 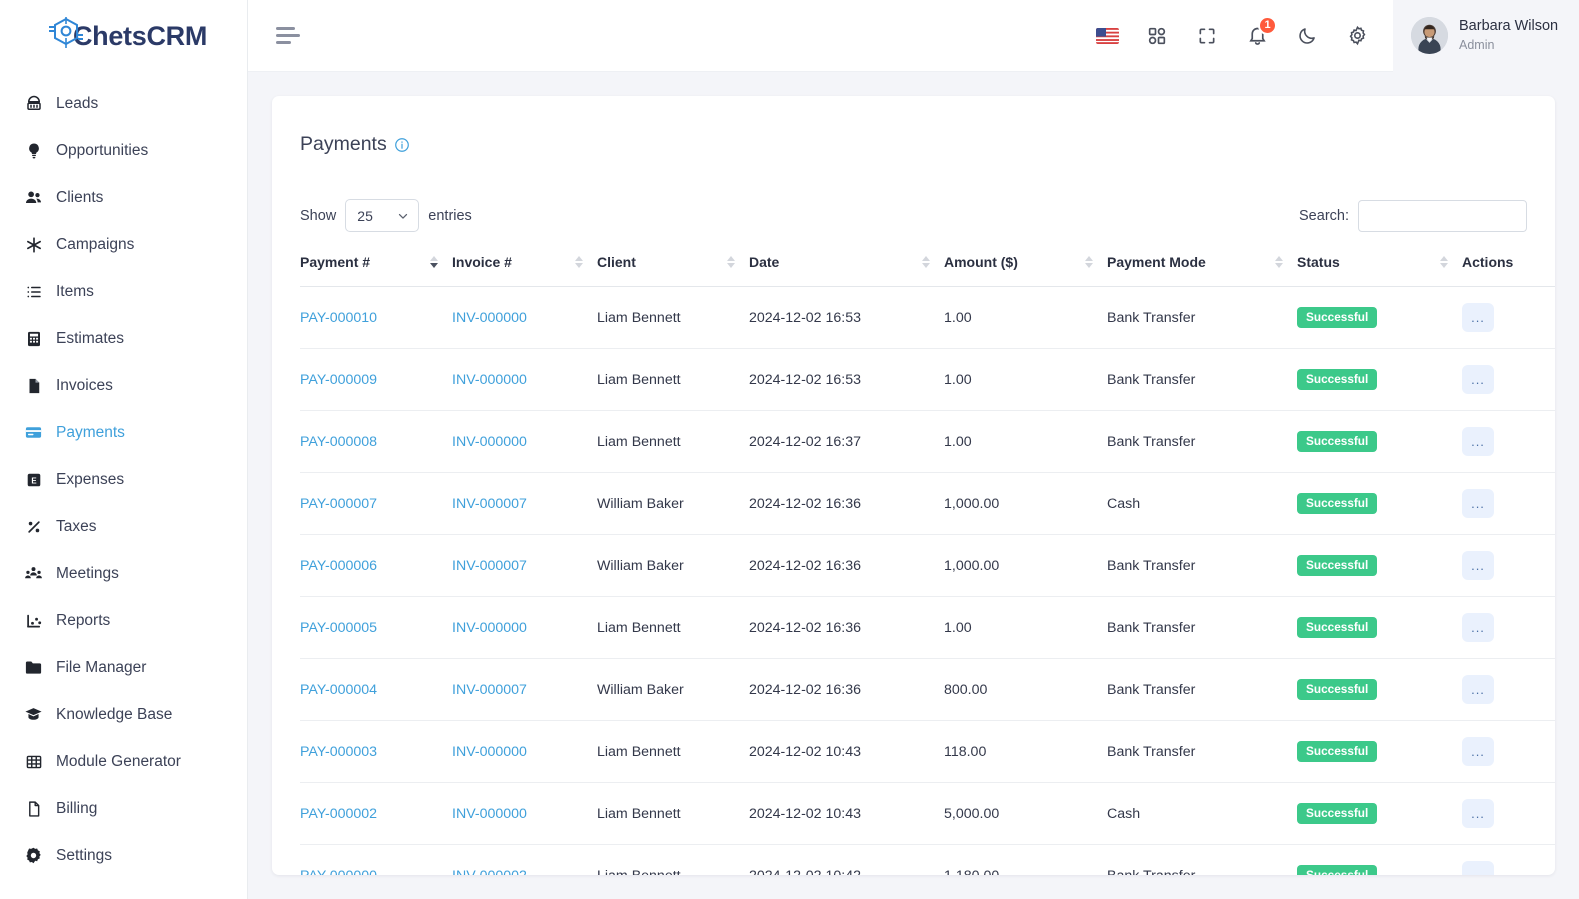 I want to click on phone-icon, so click(x=33, y=103).